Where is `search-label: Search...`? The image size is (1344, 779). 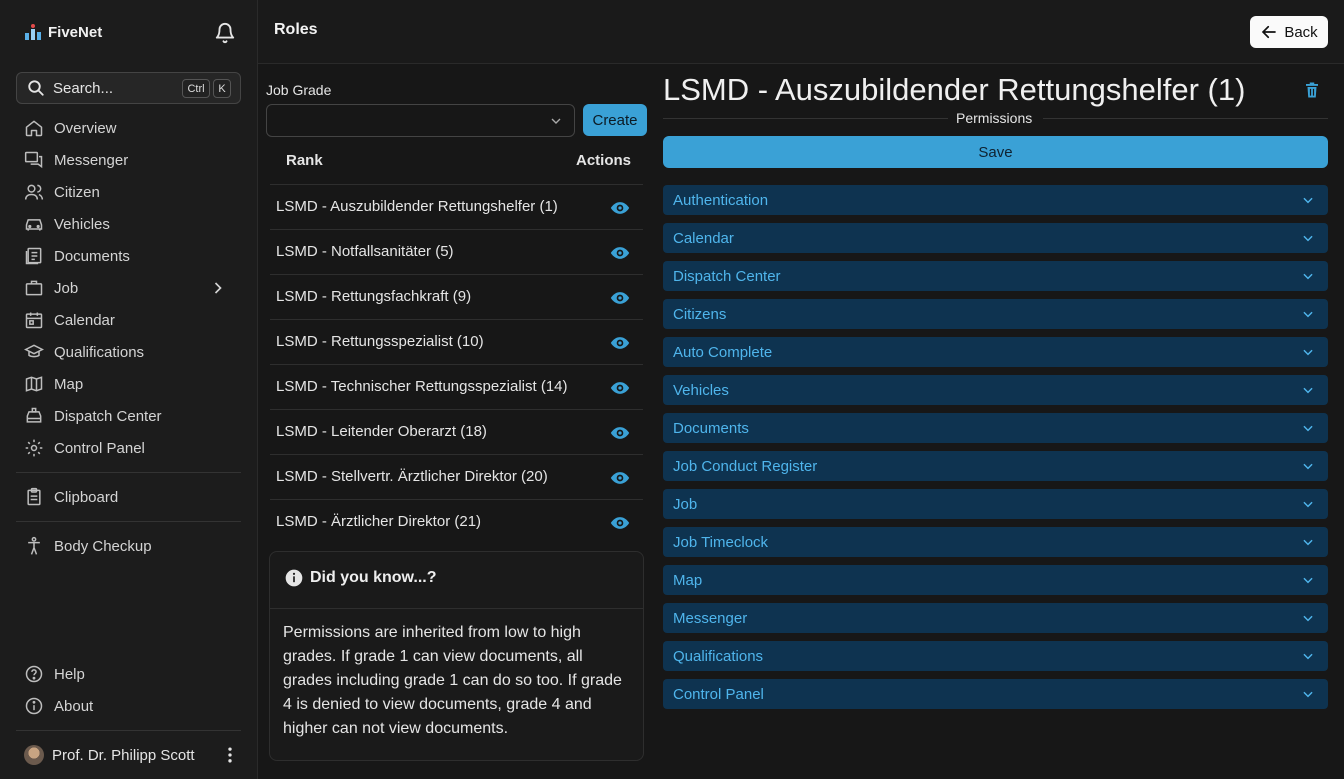
search-label: Search... is located at coordinates (83, 88).